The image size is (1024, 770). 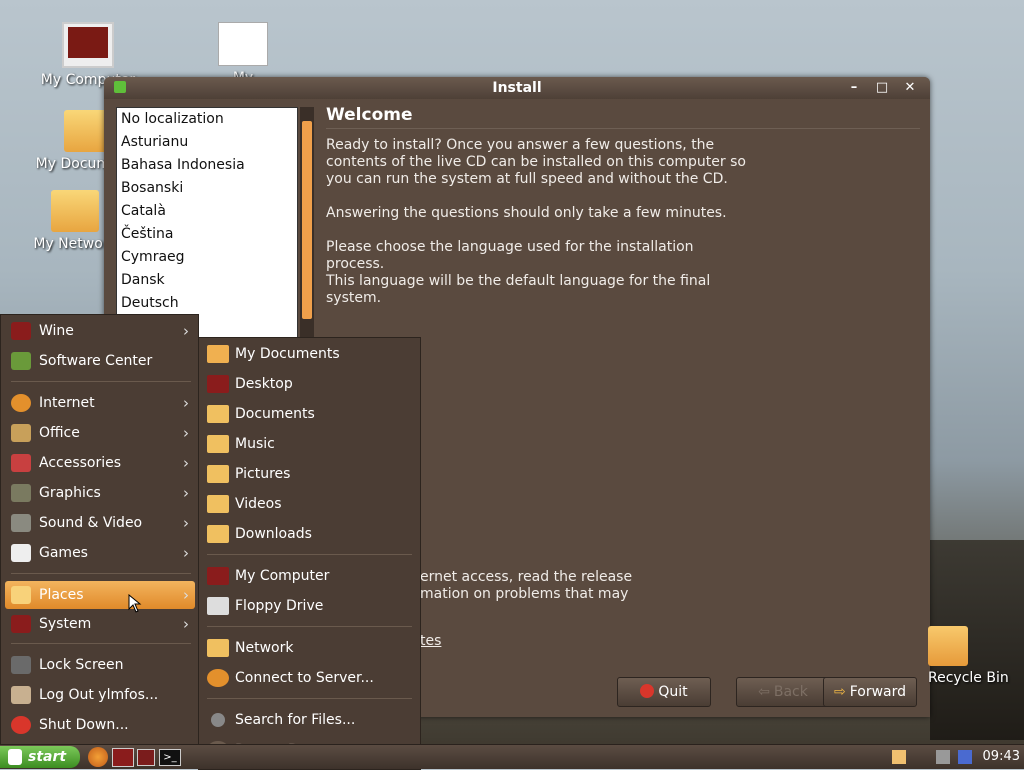 What do you see at coordinates (310, 606) in the screenshot?
I see `places-item-floppy-drive: Floppy Drive` at bounding box center [310, 606].